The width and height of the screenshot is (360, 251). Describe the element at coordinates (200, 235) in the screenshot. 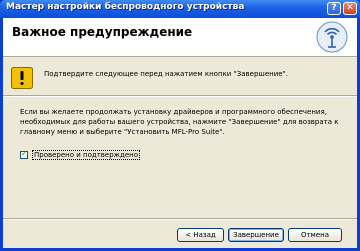

I see `back-button: < Назад` at that location.